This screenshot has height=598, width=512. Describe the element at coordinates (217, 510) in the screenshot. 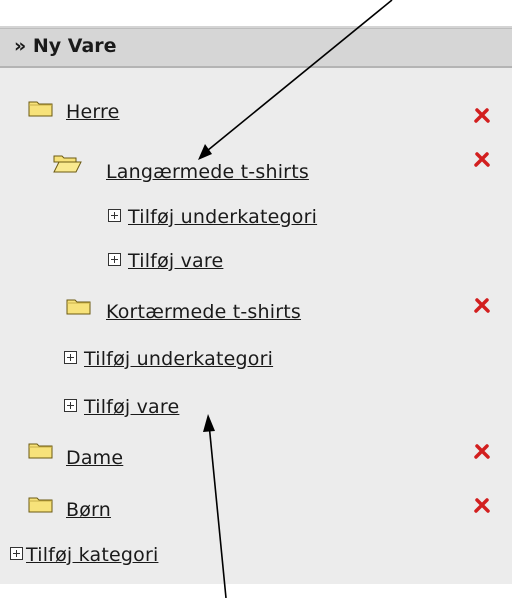

I see `annotation-arrow-bottom` at that location.